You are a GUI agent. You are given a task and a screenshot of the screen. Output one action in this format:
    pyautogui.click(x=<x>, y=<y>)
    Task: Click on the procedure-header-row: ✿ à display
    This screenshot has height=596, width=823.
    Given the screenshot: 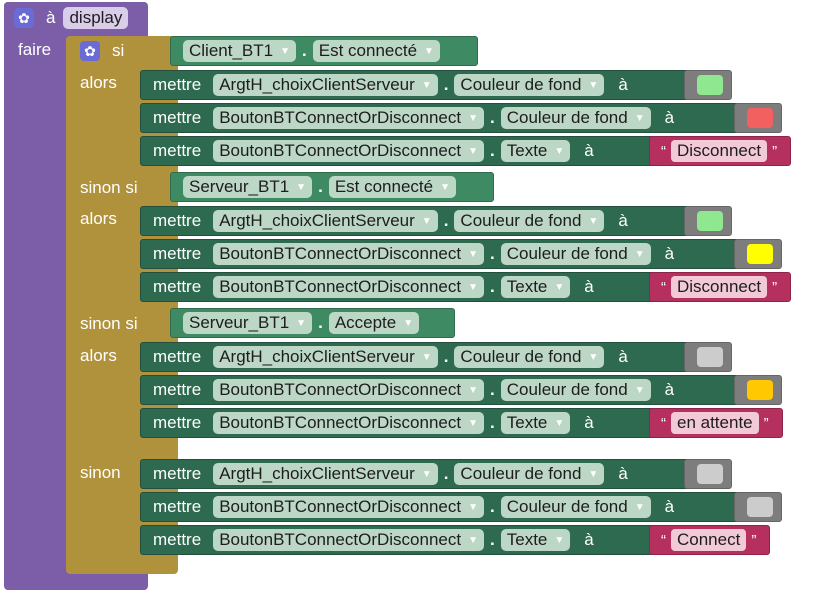 What is the action you would take?
    pyautogui.click(x=71, y=18)
    